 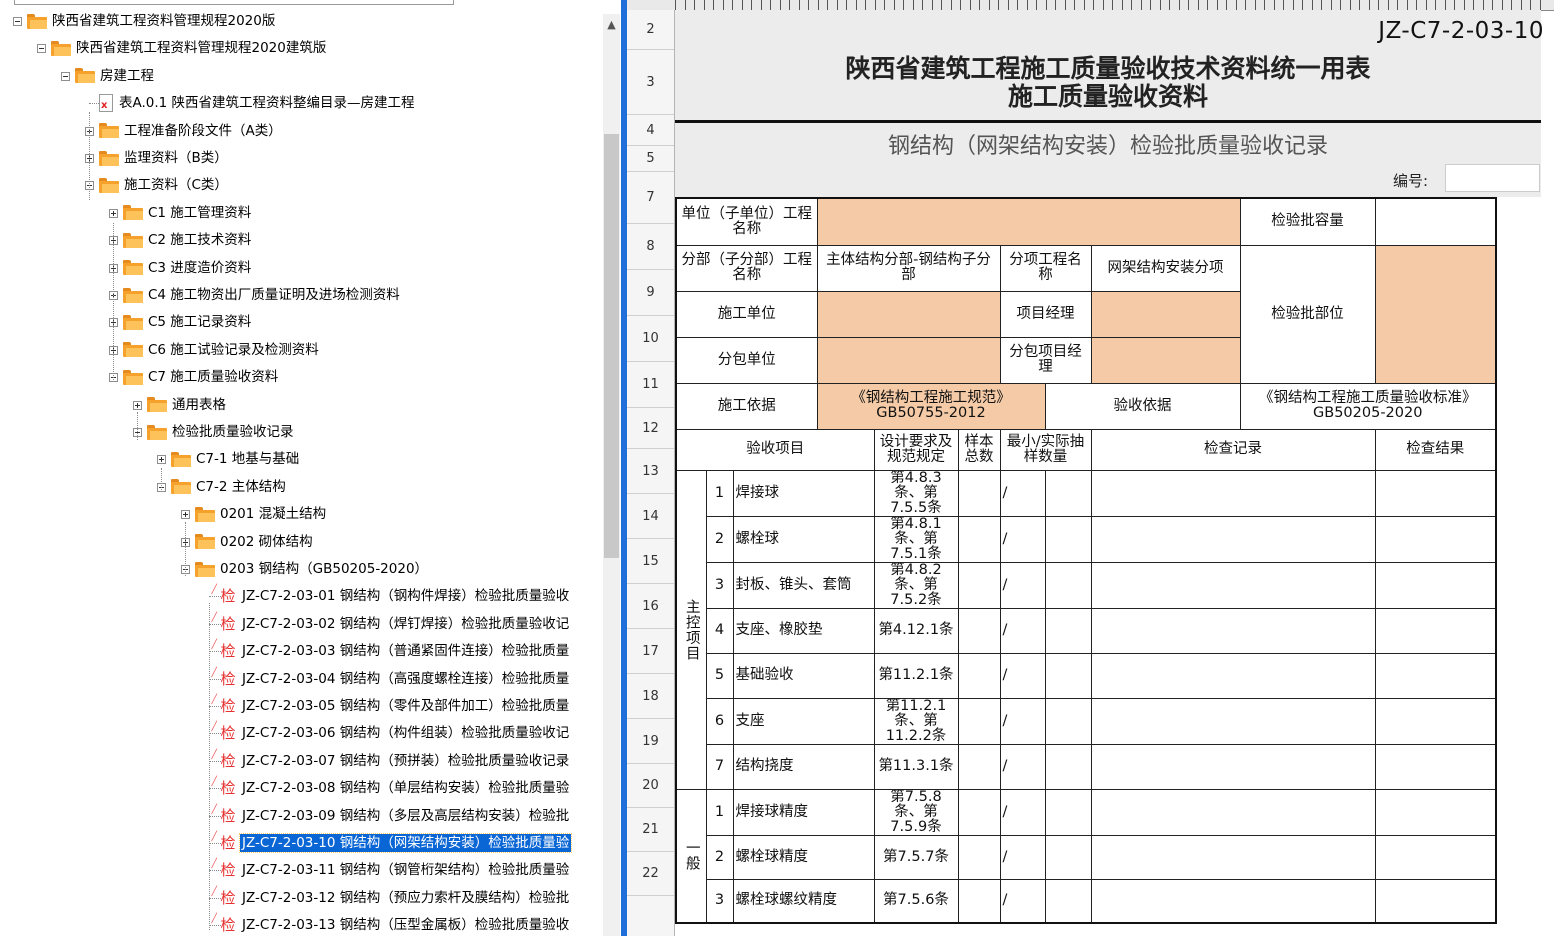 I want to click on tree-item: 检 JZ-C7-2-03-13 钢结构（压型金属板）检验批质量验收, so click(x=391, y=923).